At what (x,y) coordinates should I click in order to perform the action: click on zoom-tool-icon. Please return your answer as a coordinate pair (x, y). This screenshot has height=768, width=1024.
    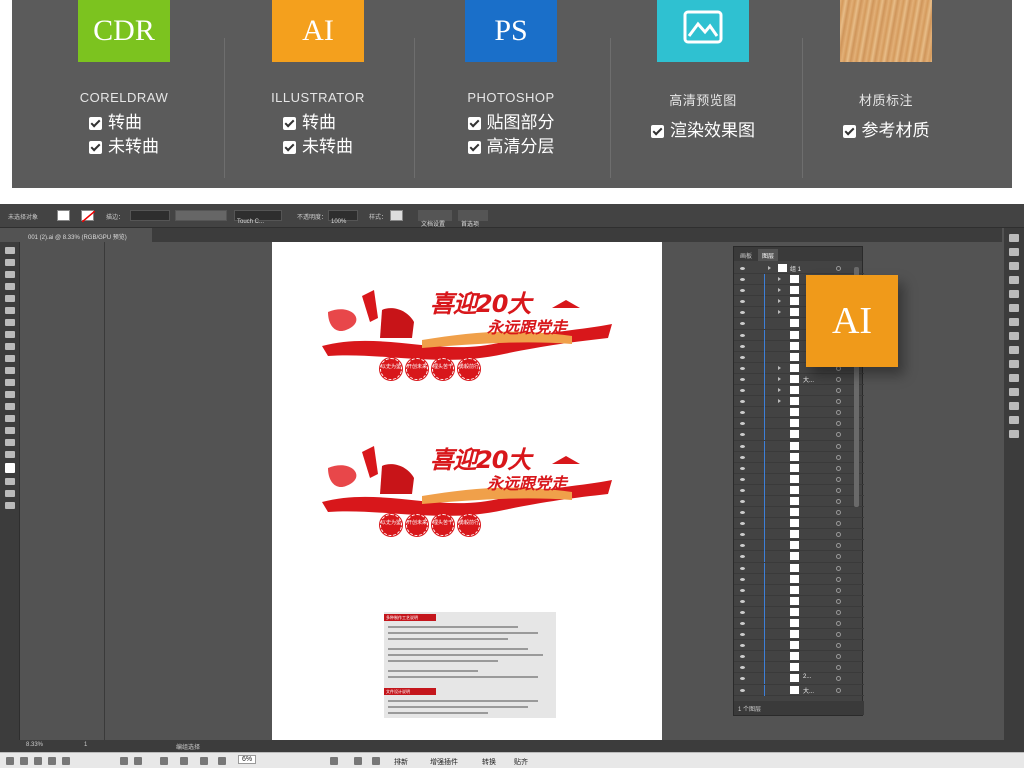
    Looking at the image, I should click on (10, 454).